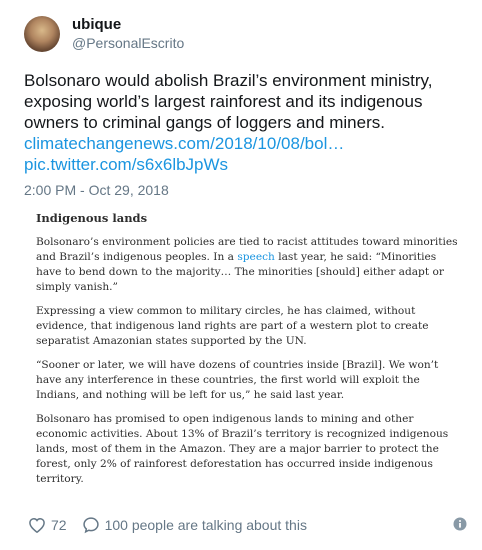 Image resolution: width=482 pixels, height=550 pixels. What do you see at coordinates (460, 524) in the screenshot?
I see `info-icon` at bounding box center [460, 524].